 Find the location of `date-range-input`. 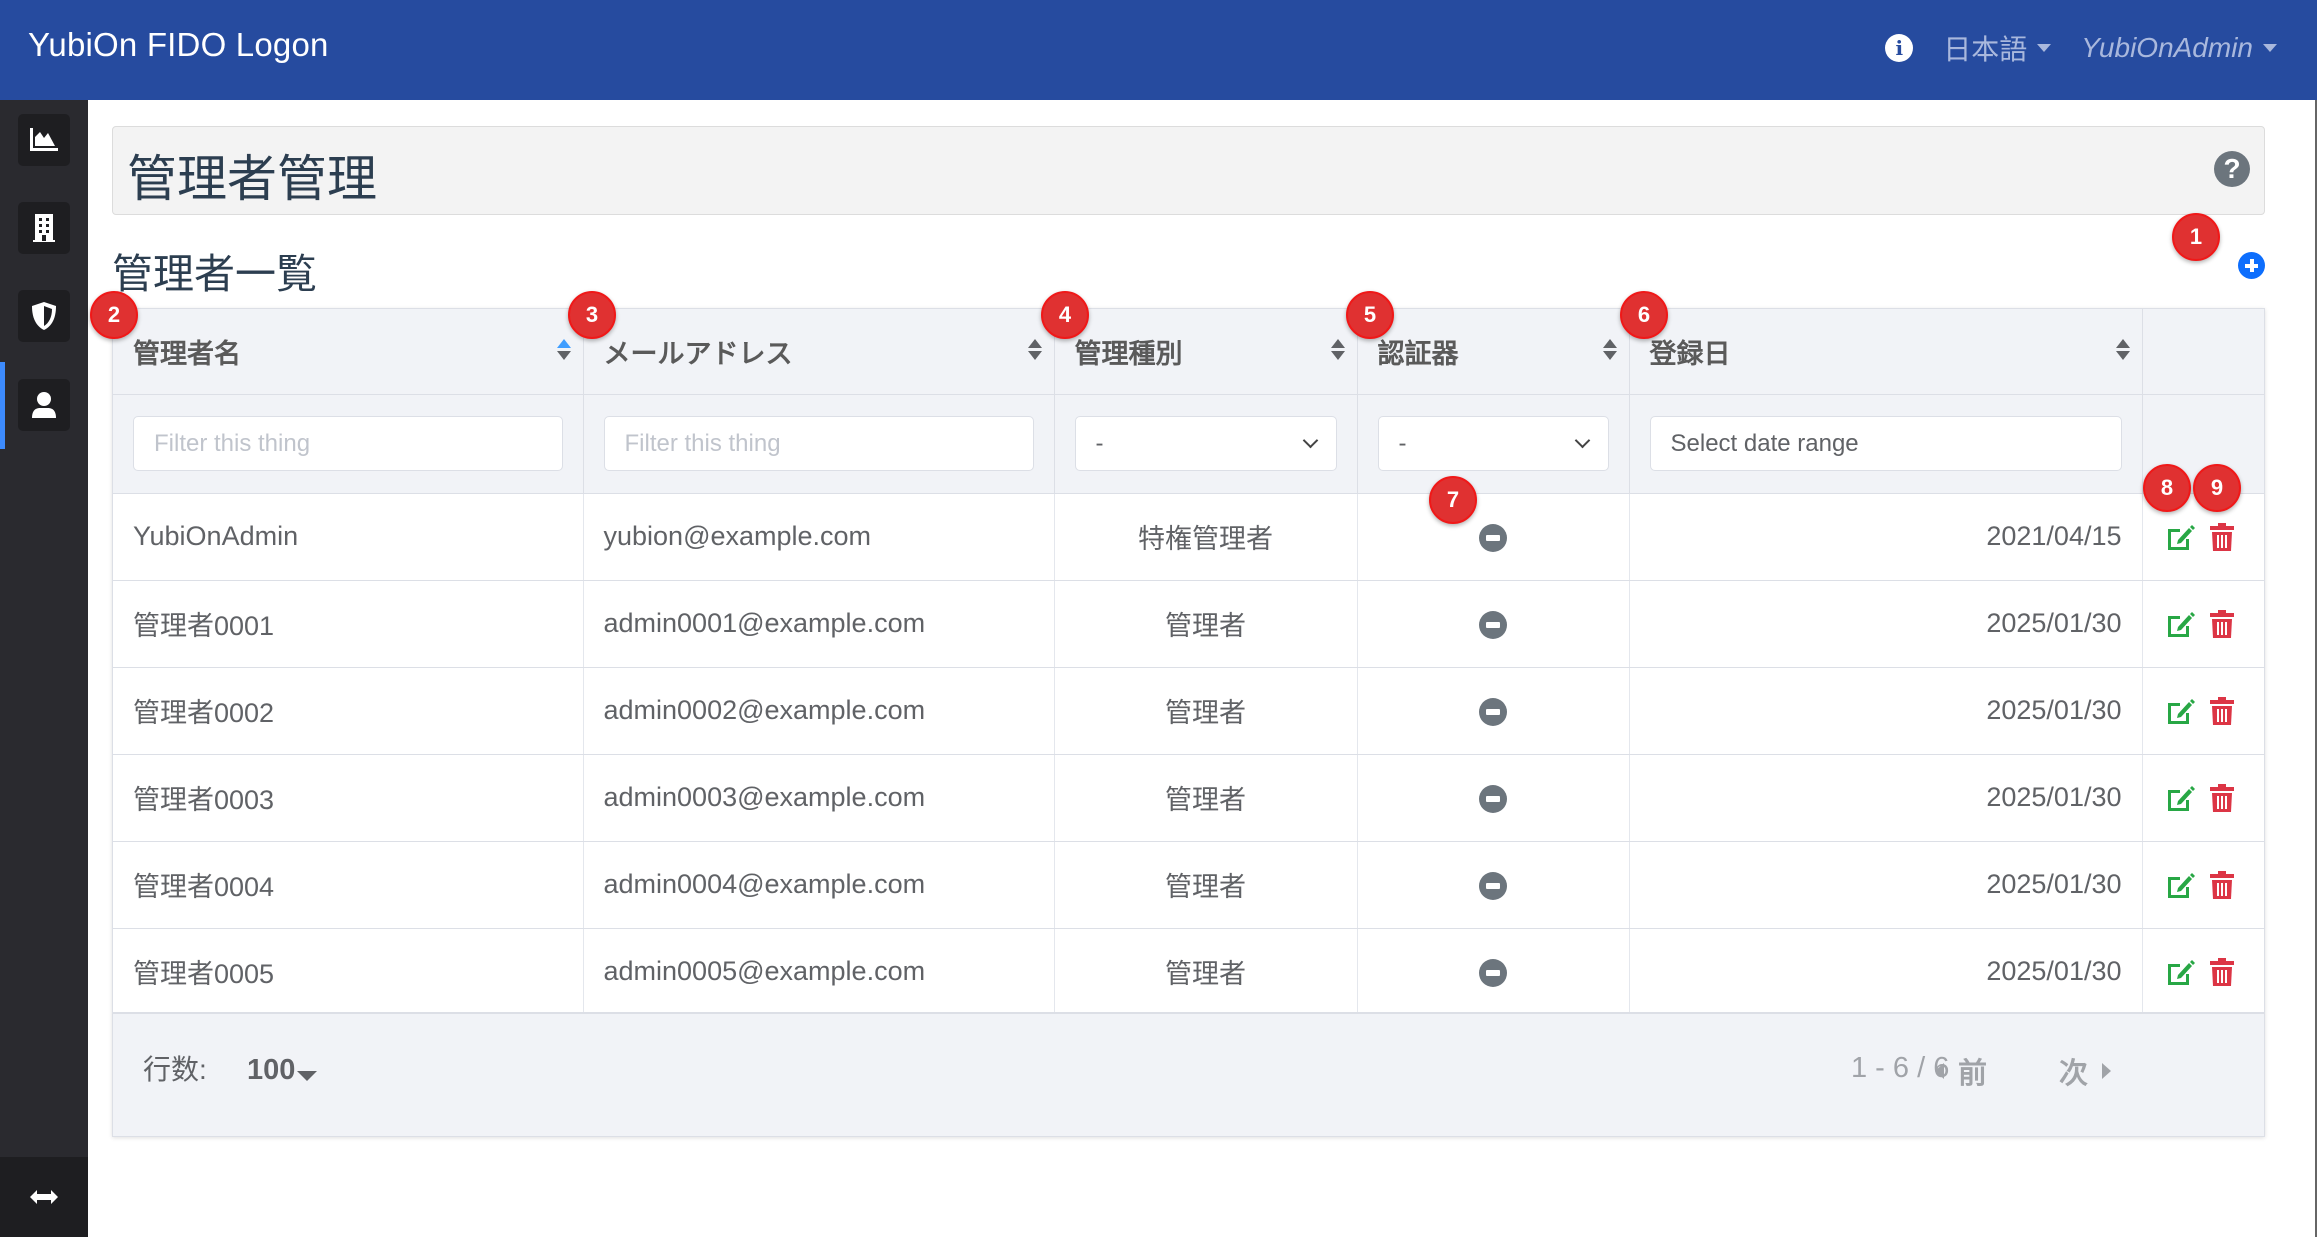

date-range-input is located at coordinates (1885, 443).